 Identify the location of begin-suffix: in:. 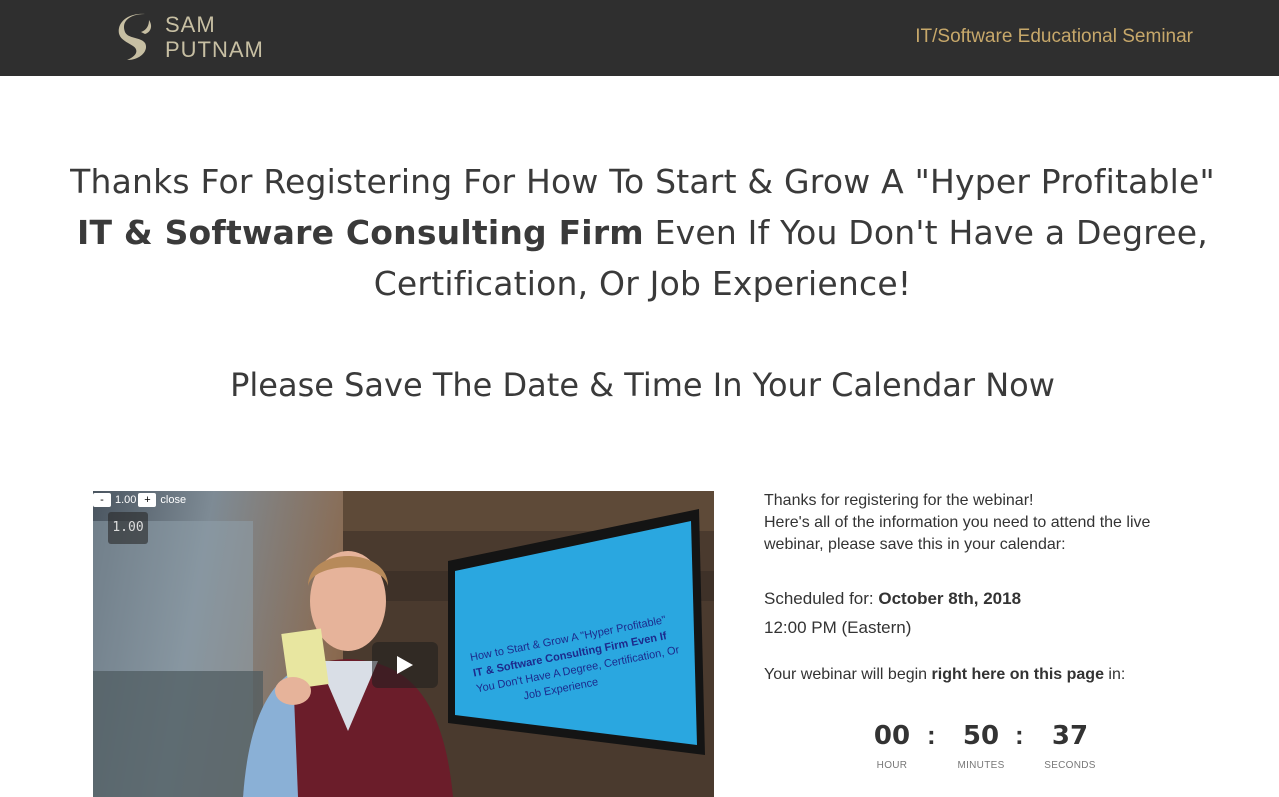
(1114, 674).